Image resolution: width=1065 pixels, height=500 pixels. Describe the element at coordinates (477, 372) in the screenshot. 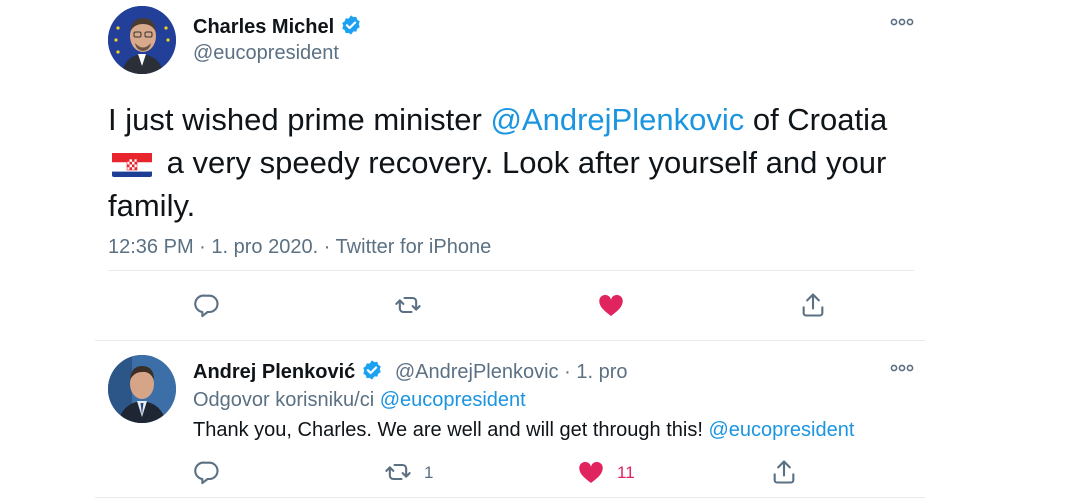

I see `reply-author-handle: @AndrejPlenkovic` at that location.